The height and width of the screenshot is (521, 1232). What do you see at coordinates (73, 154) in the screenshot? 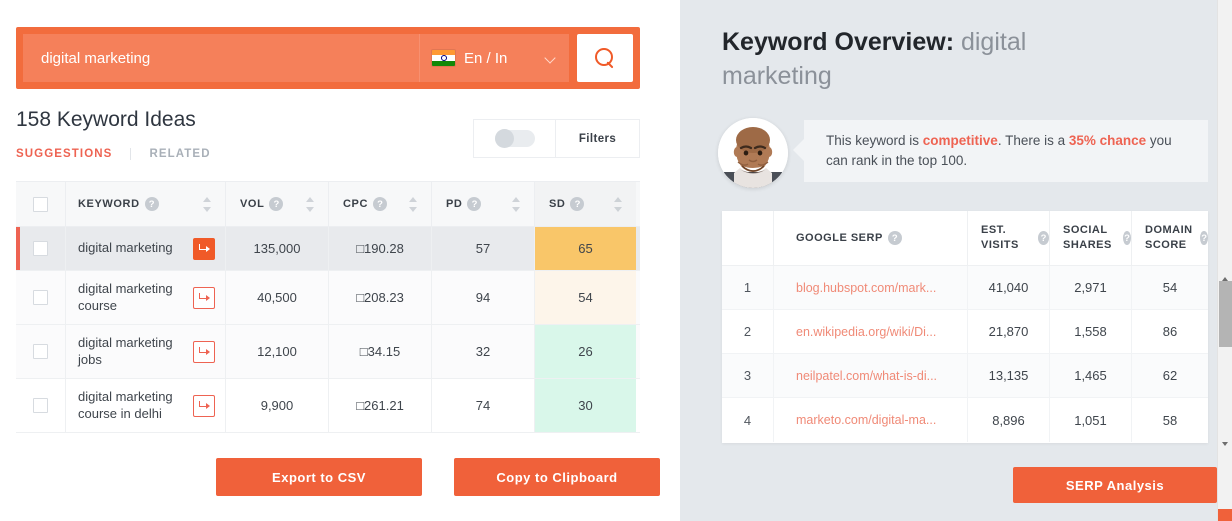
I see `tab-suggestions: SUGGESTIONS` at bounding box center [73, 154].